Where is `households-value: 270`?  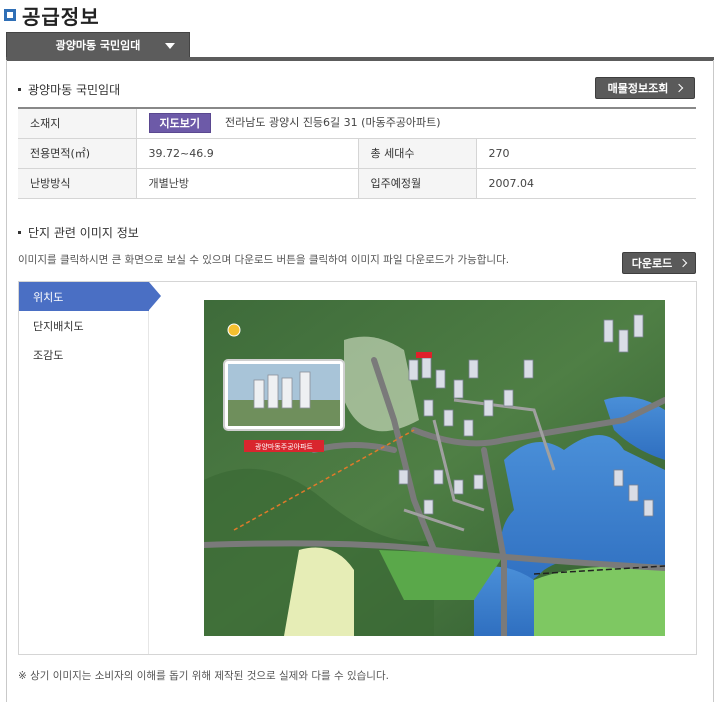
households-value: 270 is located at coordinates (585, 153).